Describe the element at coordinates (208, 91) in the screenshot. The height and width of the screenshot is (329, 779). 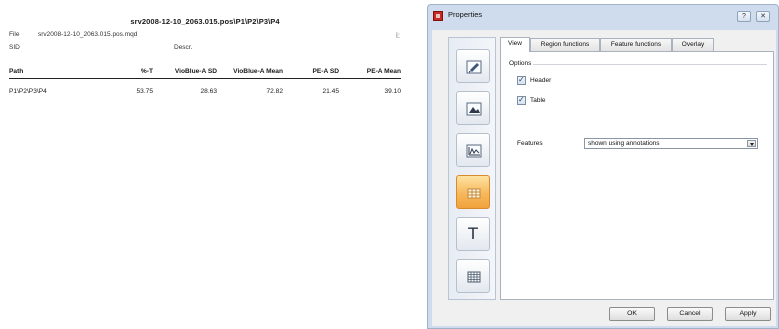
I see `table-cell: 28.63` at that location.